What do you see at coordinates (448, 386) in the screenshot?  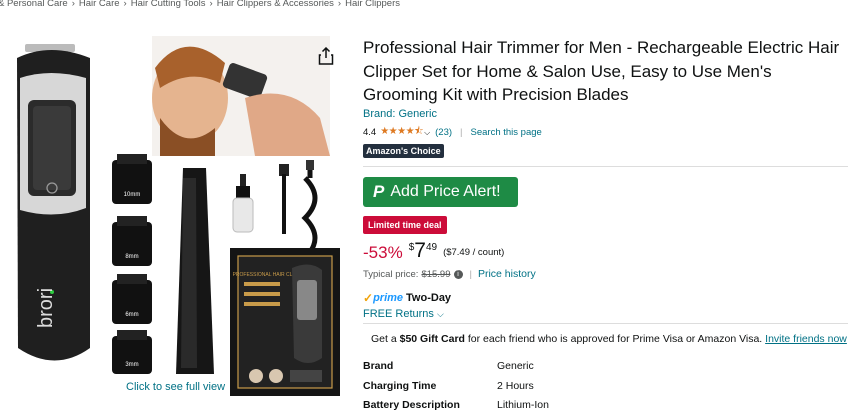 I see `spec-row: Charging Time 2 Hours` at bounding box center [448, 386].